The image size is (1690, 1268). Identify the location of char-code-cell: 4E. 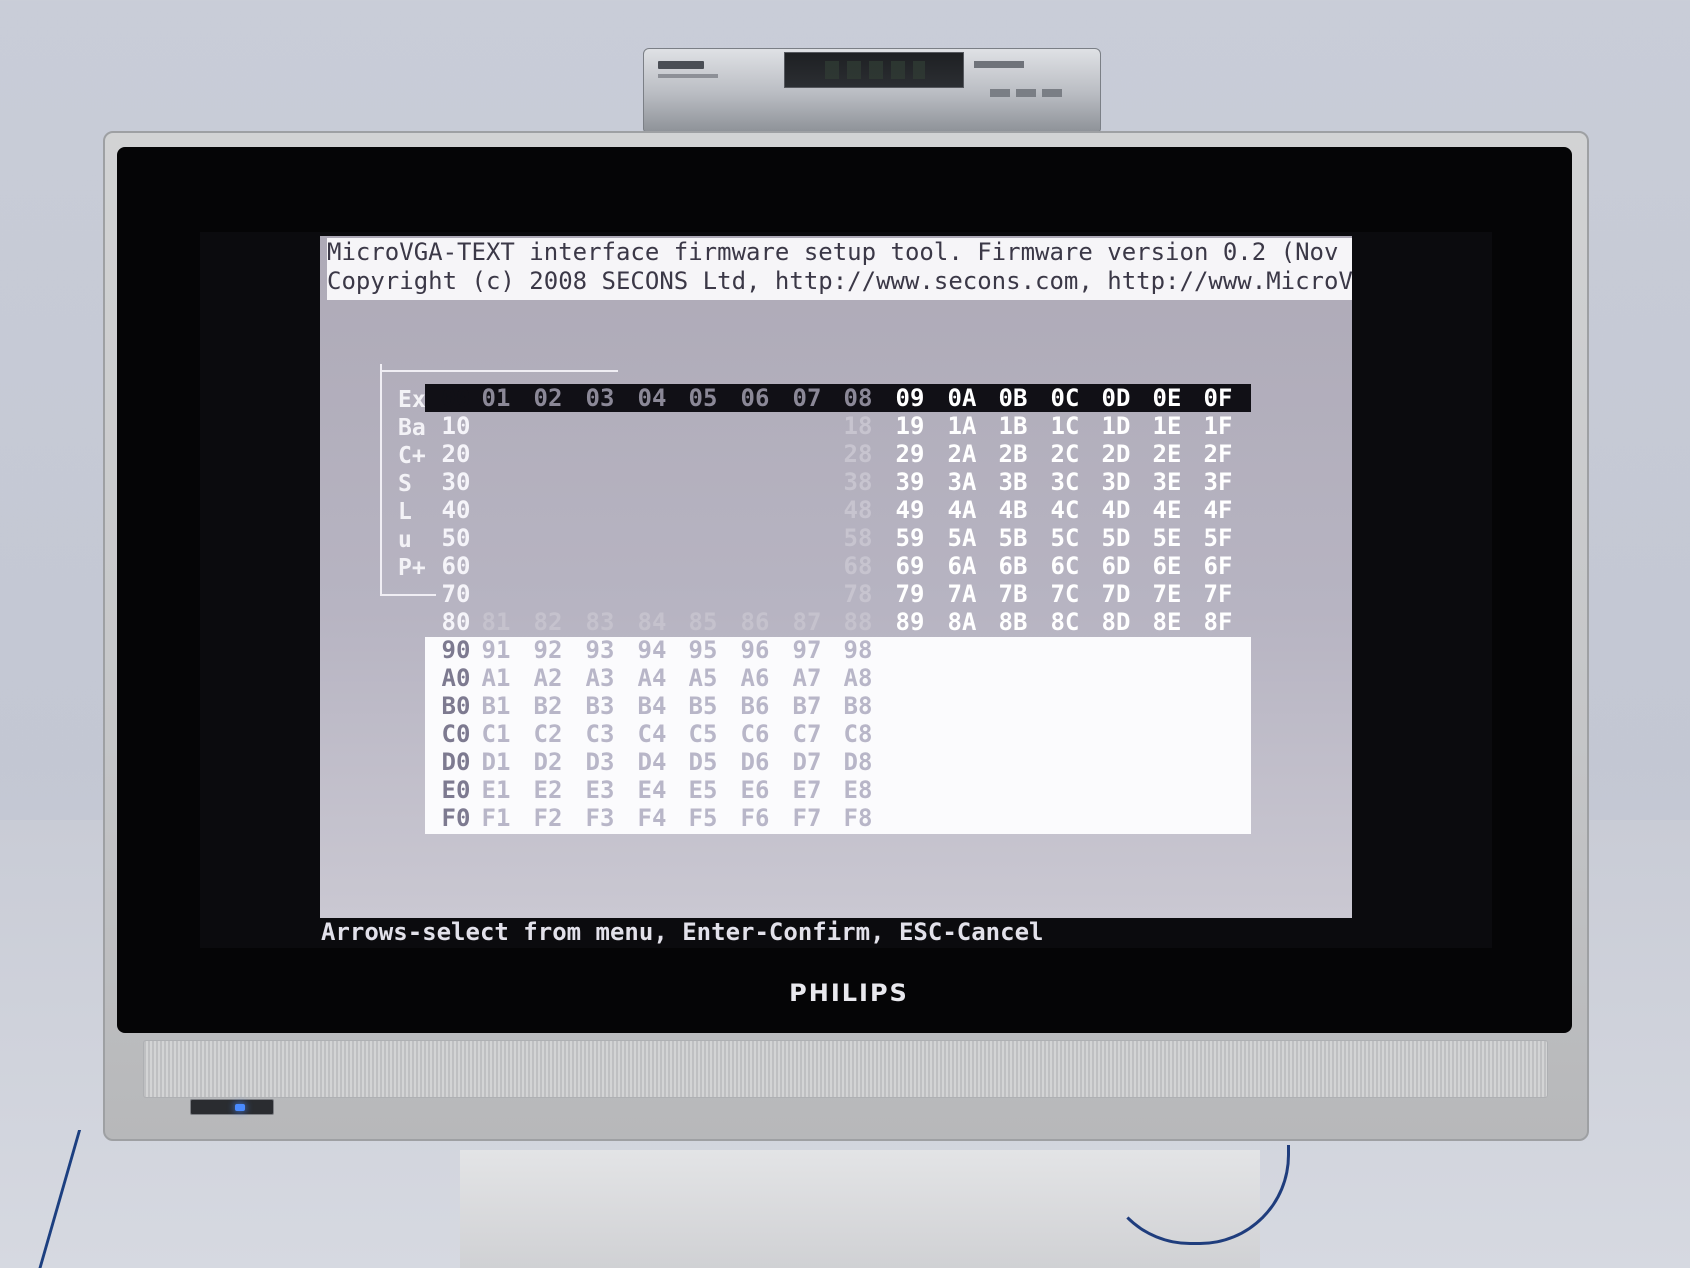
(1167, 510).